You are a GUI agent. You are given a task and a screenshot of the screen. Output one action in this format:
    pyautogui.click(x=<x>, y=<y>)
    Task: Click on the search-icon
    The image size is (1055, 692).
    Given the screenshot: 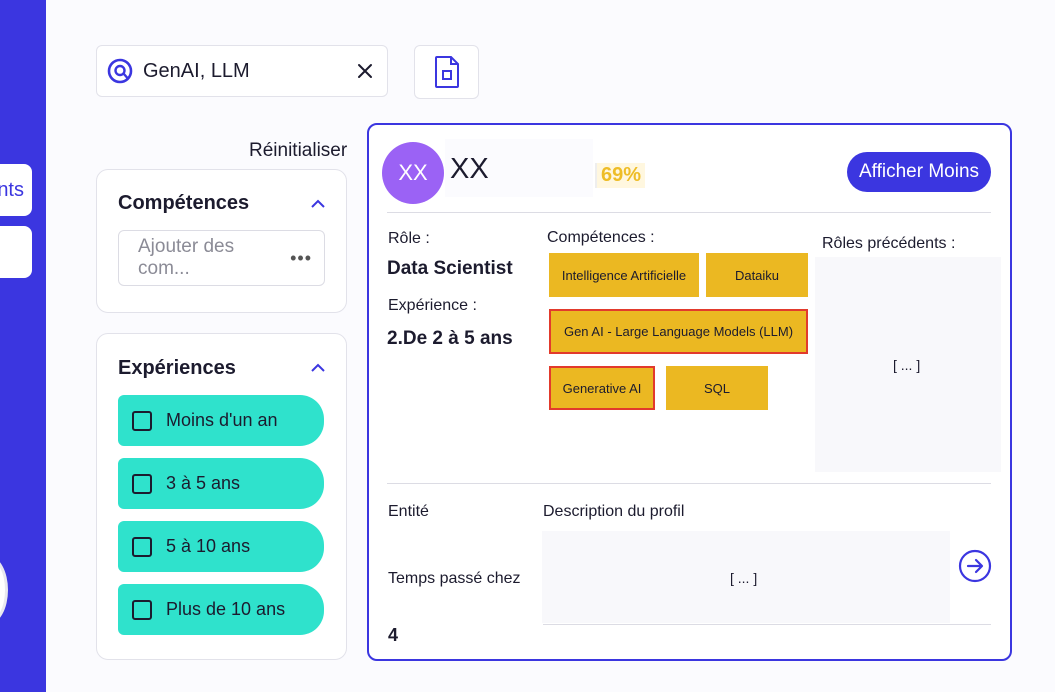 What is the action you would take?
    pyautogui.click(x=120, y=71)
    